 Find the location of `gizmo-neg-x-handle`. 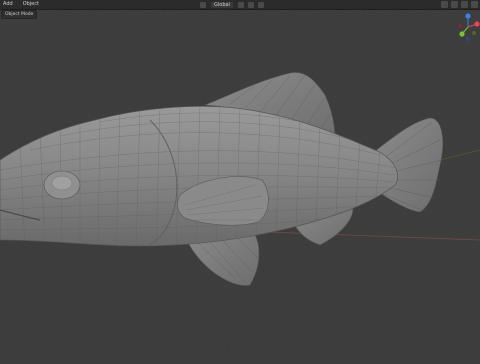

gizmo-neg-x-handle is located at coordinates (460, 26).